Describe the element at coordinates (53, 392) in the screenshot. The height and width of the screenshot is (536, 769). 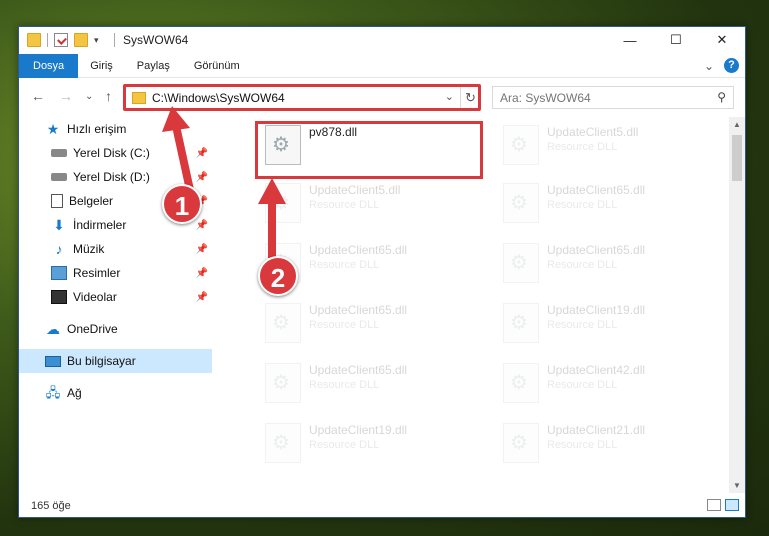
I see `network-icon: 🖧` at that location.